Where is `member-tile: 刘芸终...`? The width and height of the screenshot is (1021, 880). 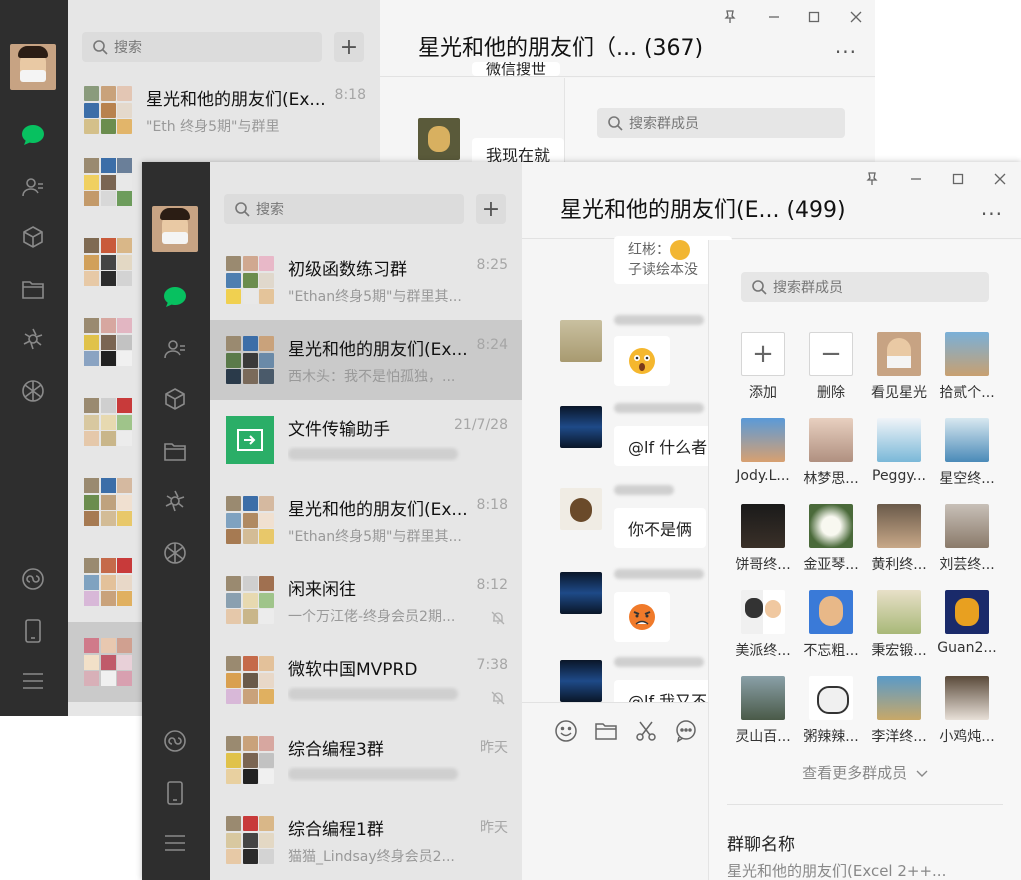 member-tile: 刘芸终... is located at coordinates (967, 539).